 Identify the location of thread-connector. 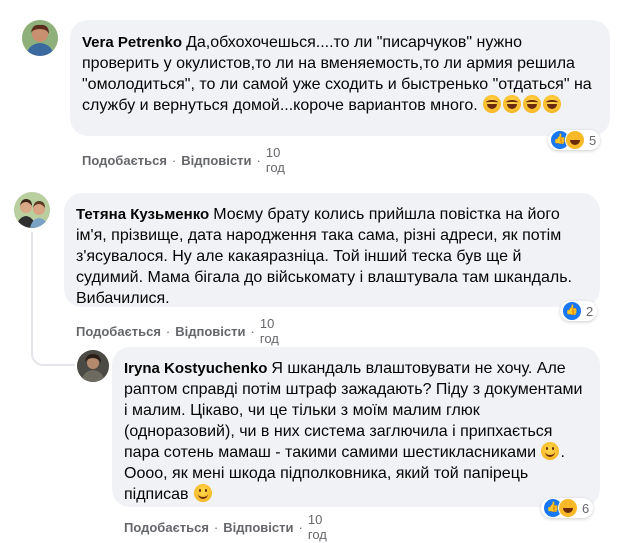
(53, 348).